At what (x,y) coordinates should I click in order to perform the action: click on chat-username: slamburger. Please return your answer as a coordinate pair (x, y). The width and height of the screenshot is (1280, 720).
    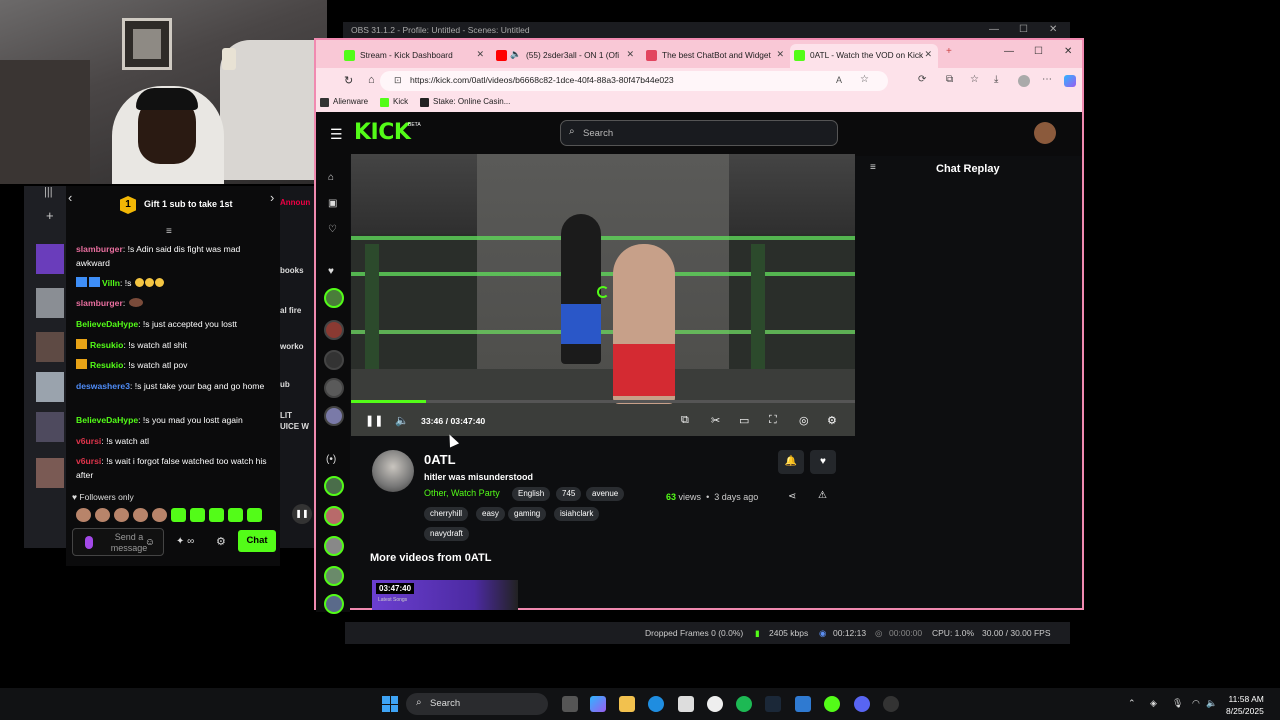
    Looking at the image, I should click on (99, 249).